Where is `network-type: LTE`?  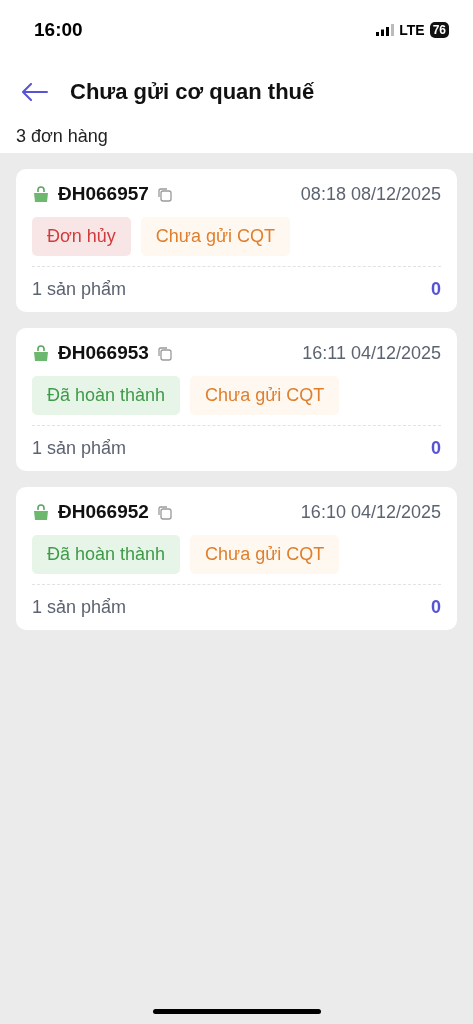 network-type: LTE is located at coordinates (412, 30).